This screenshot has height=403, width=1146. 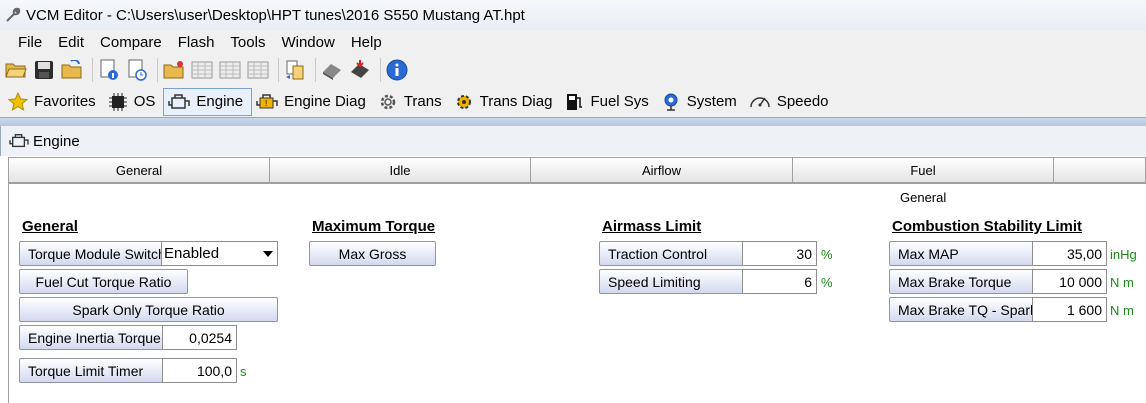 I want to click on param-label: Engine Inertia Torque, so click(x=94, y=337).